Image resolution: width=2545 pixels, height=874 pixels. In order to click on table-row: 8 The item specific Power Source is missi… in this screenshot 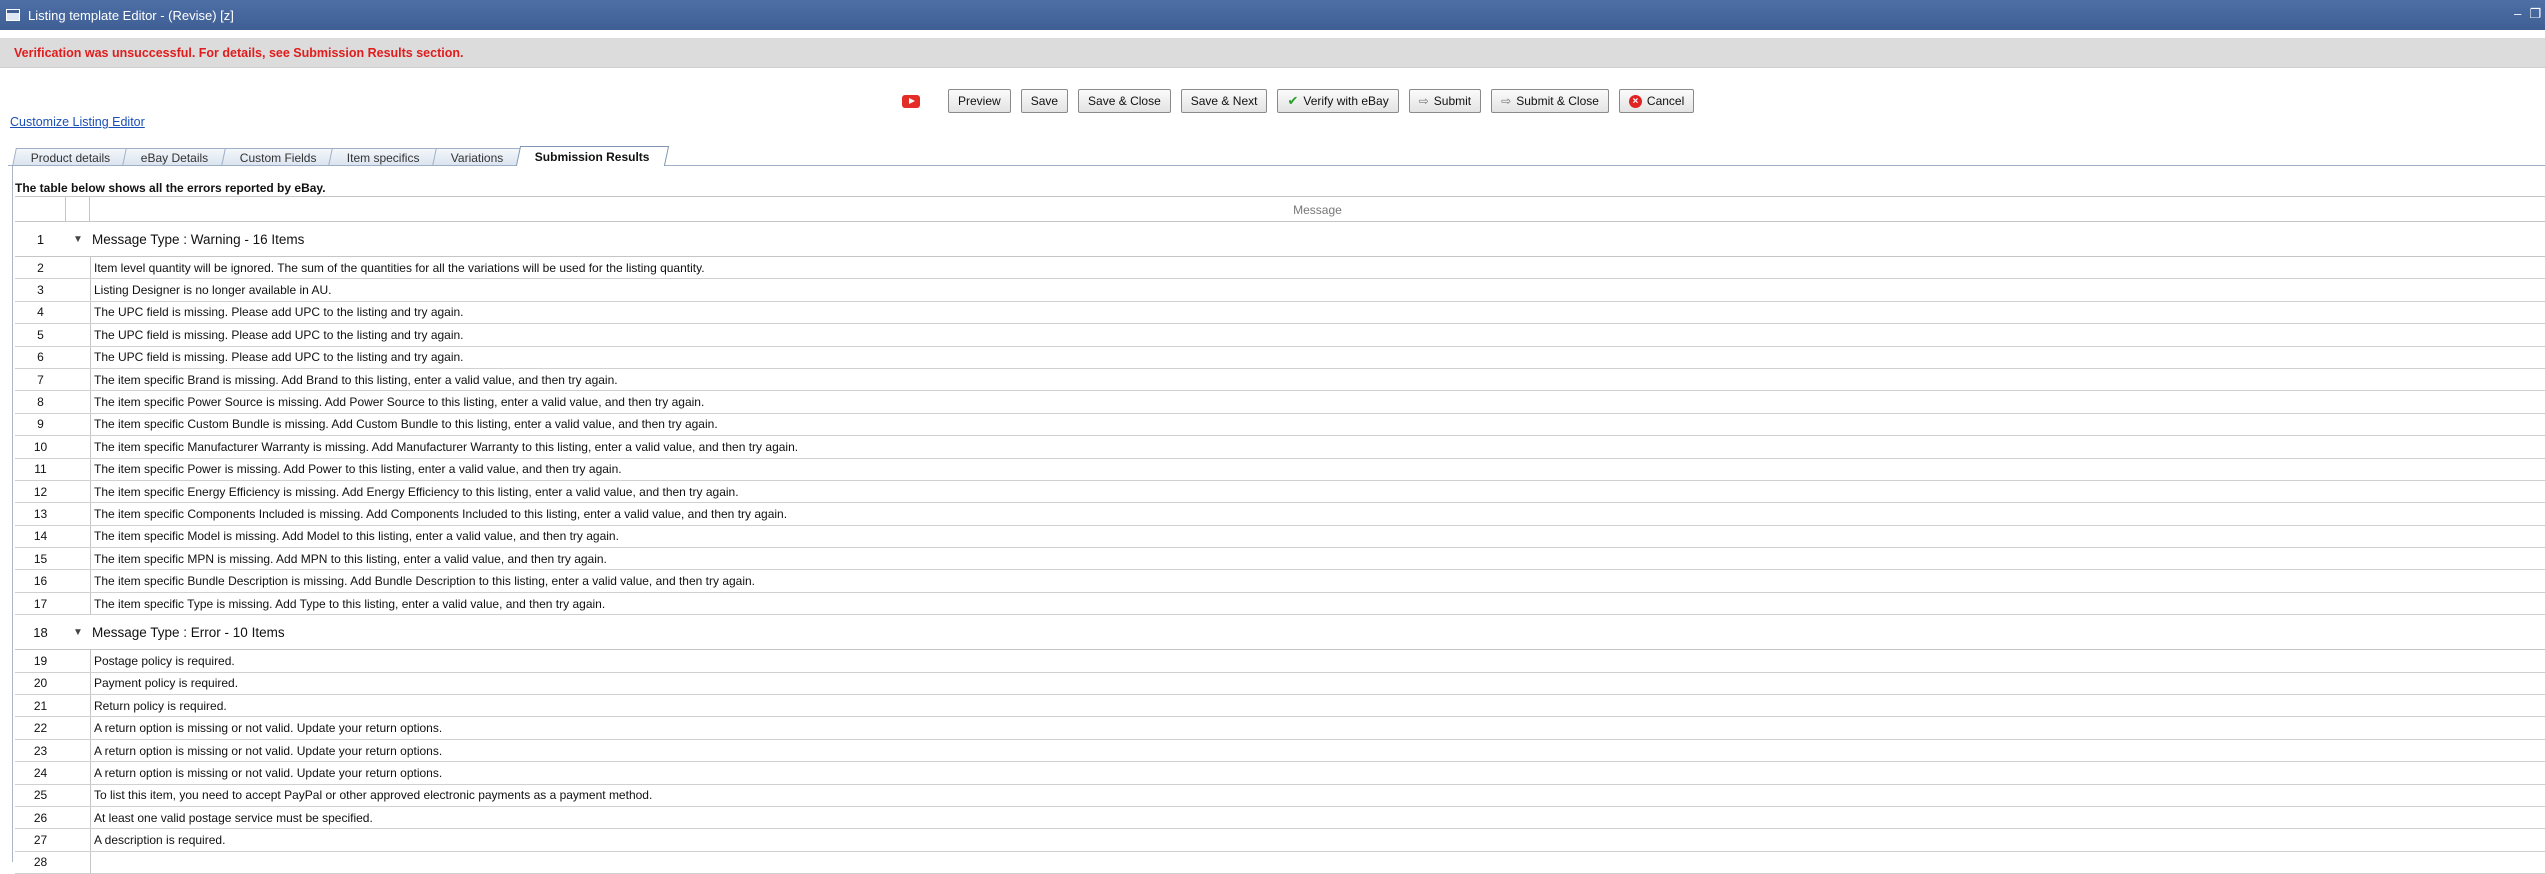, I will do `click(1280, 402)`.